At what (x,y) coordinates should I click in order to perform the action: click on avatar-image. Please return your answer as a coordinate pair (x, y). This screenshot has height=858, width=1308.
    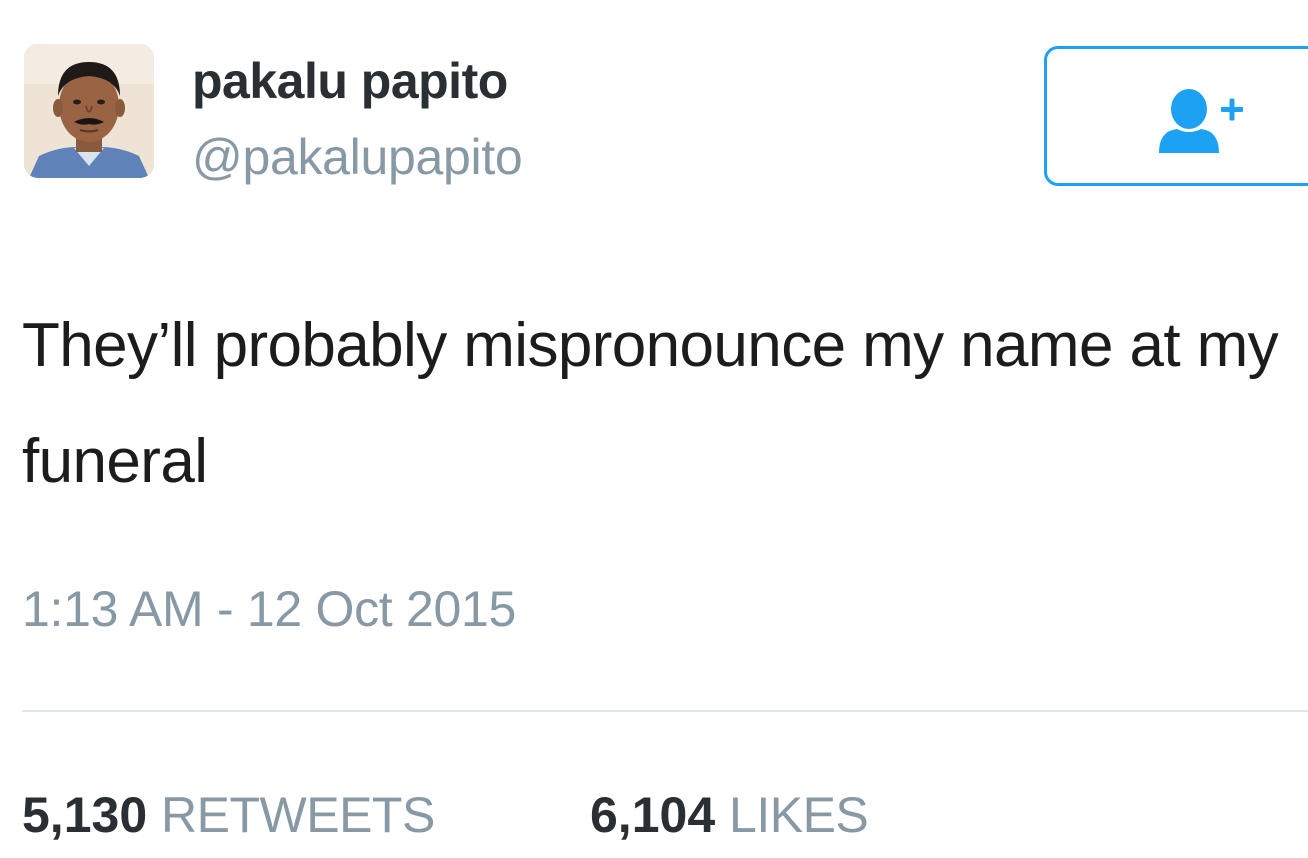
    Looking at the image, I should click on (89, 111).